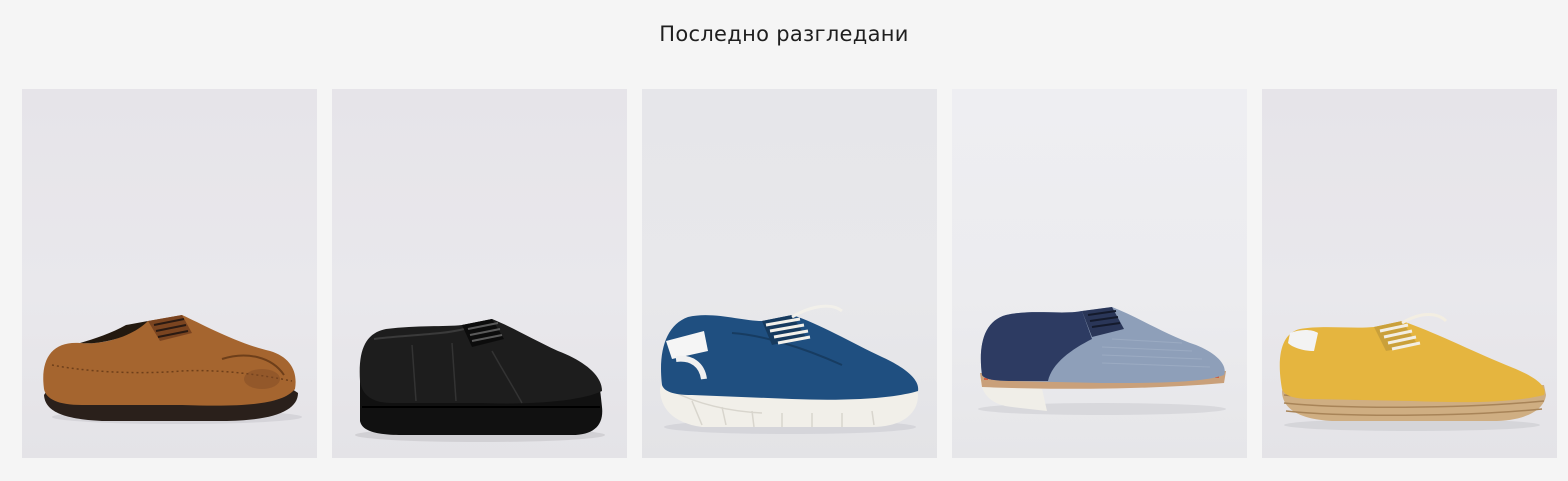 This screenshot has width=1568, height=481. What do you see at coordinates (479, 273) in the screenshot?
I see `product-card-black-sneaker` at bounding box center [479, 273].